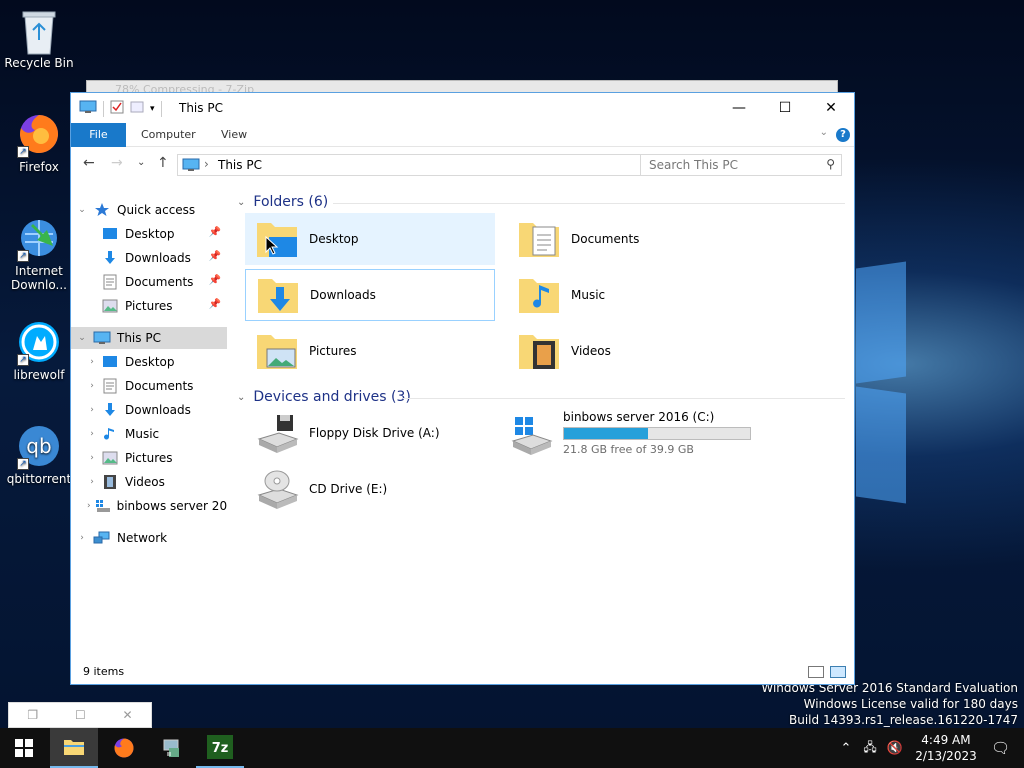  I want to click on nav-pc-c-drive: › binbows server 2016, so click(149, 506).